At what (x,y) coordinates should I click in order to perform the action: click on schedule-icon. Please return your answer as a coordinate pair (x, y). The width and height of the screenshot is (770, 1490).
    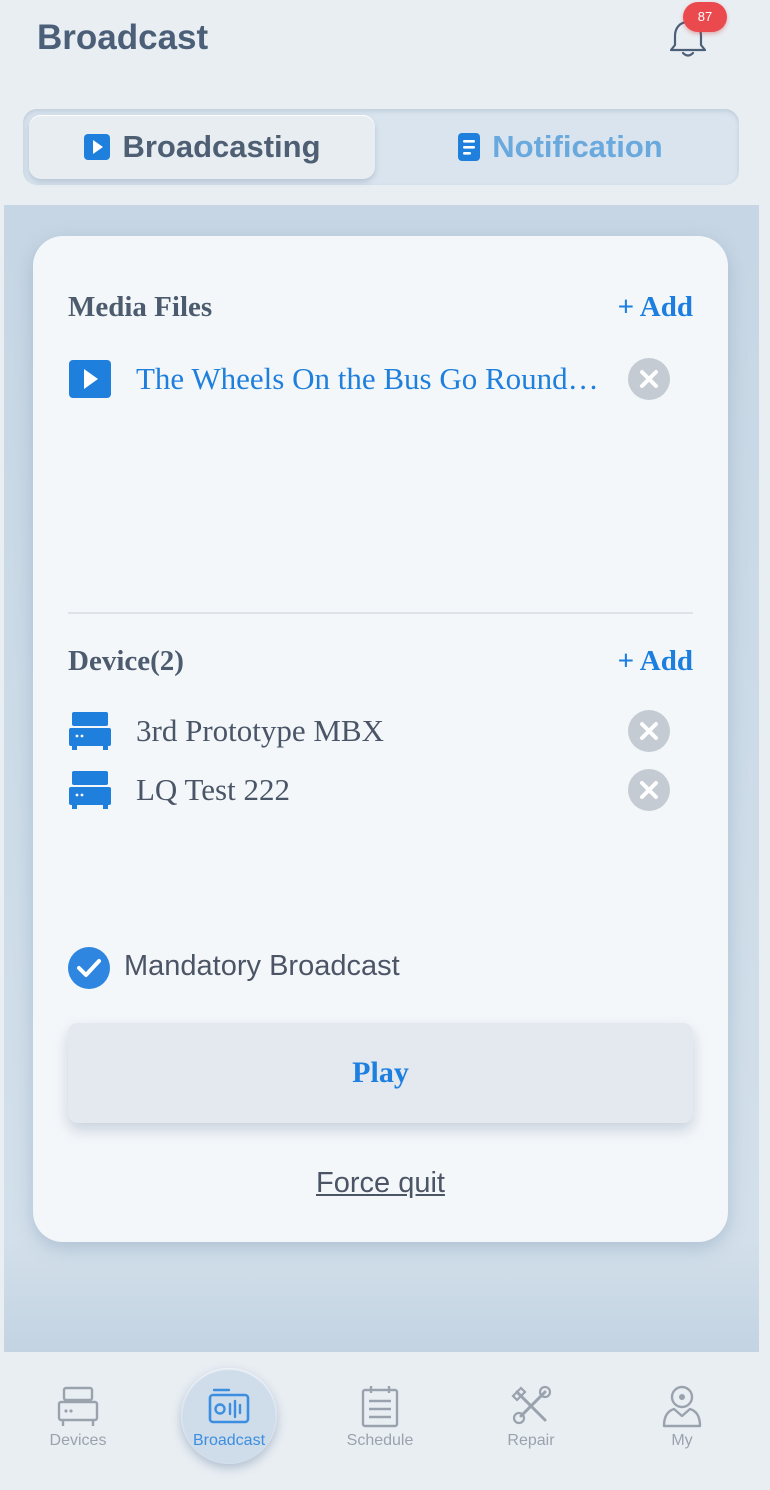
    Looking at the image, I should click on (380, 1407).